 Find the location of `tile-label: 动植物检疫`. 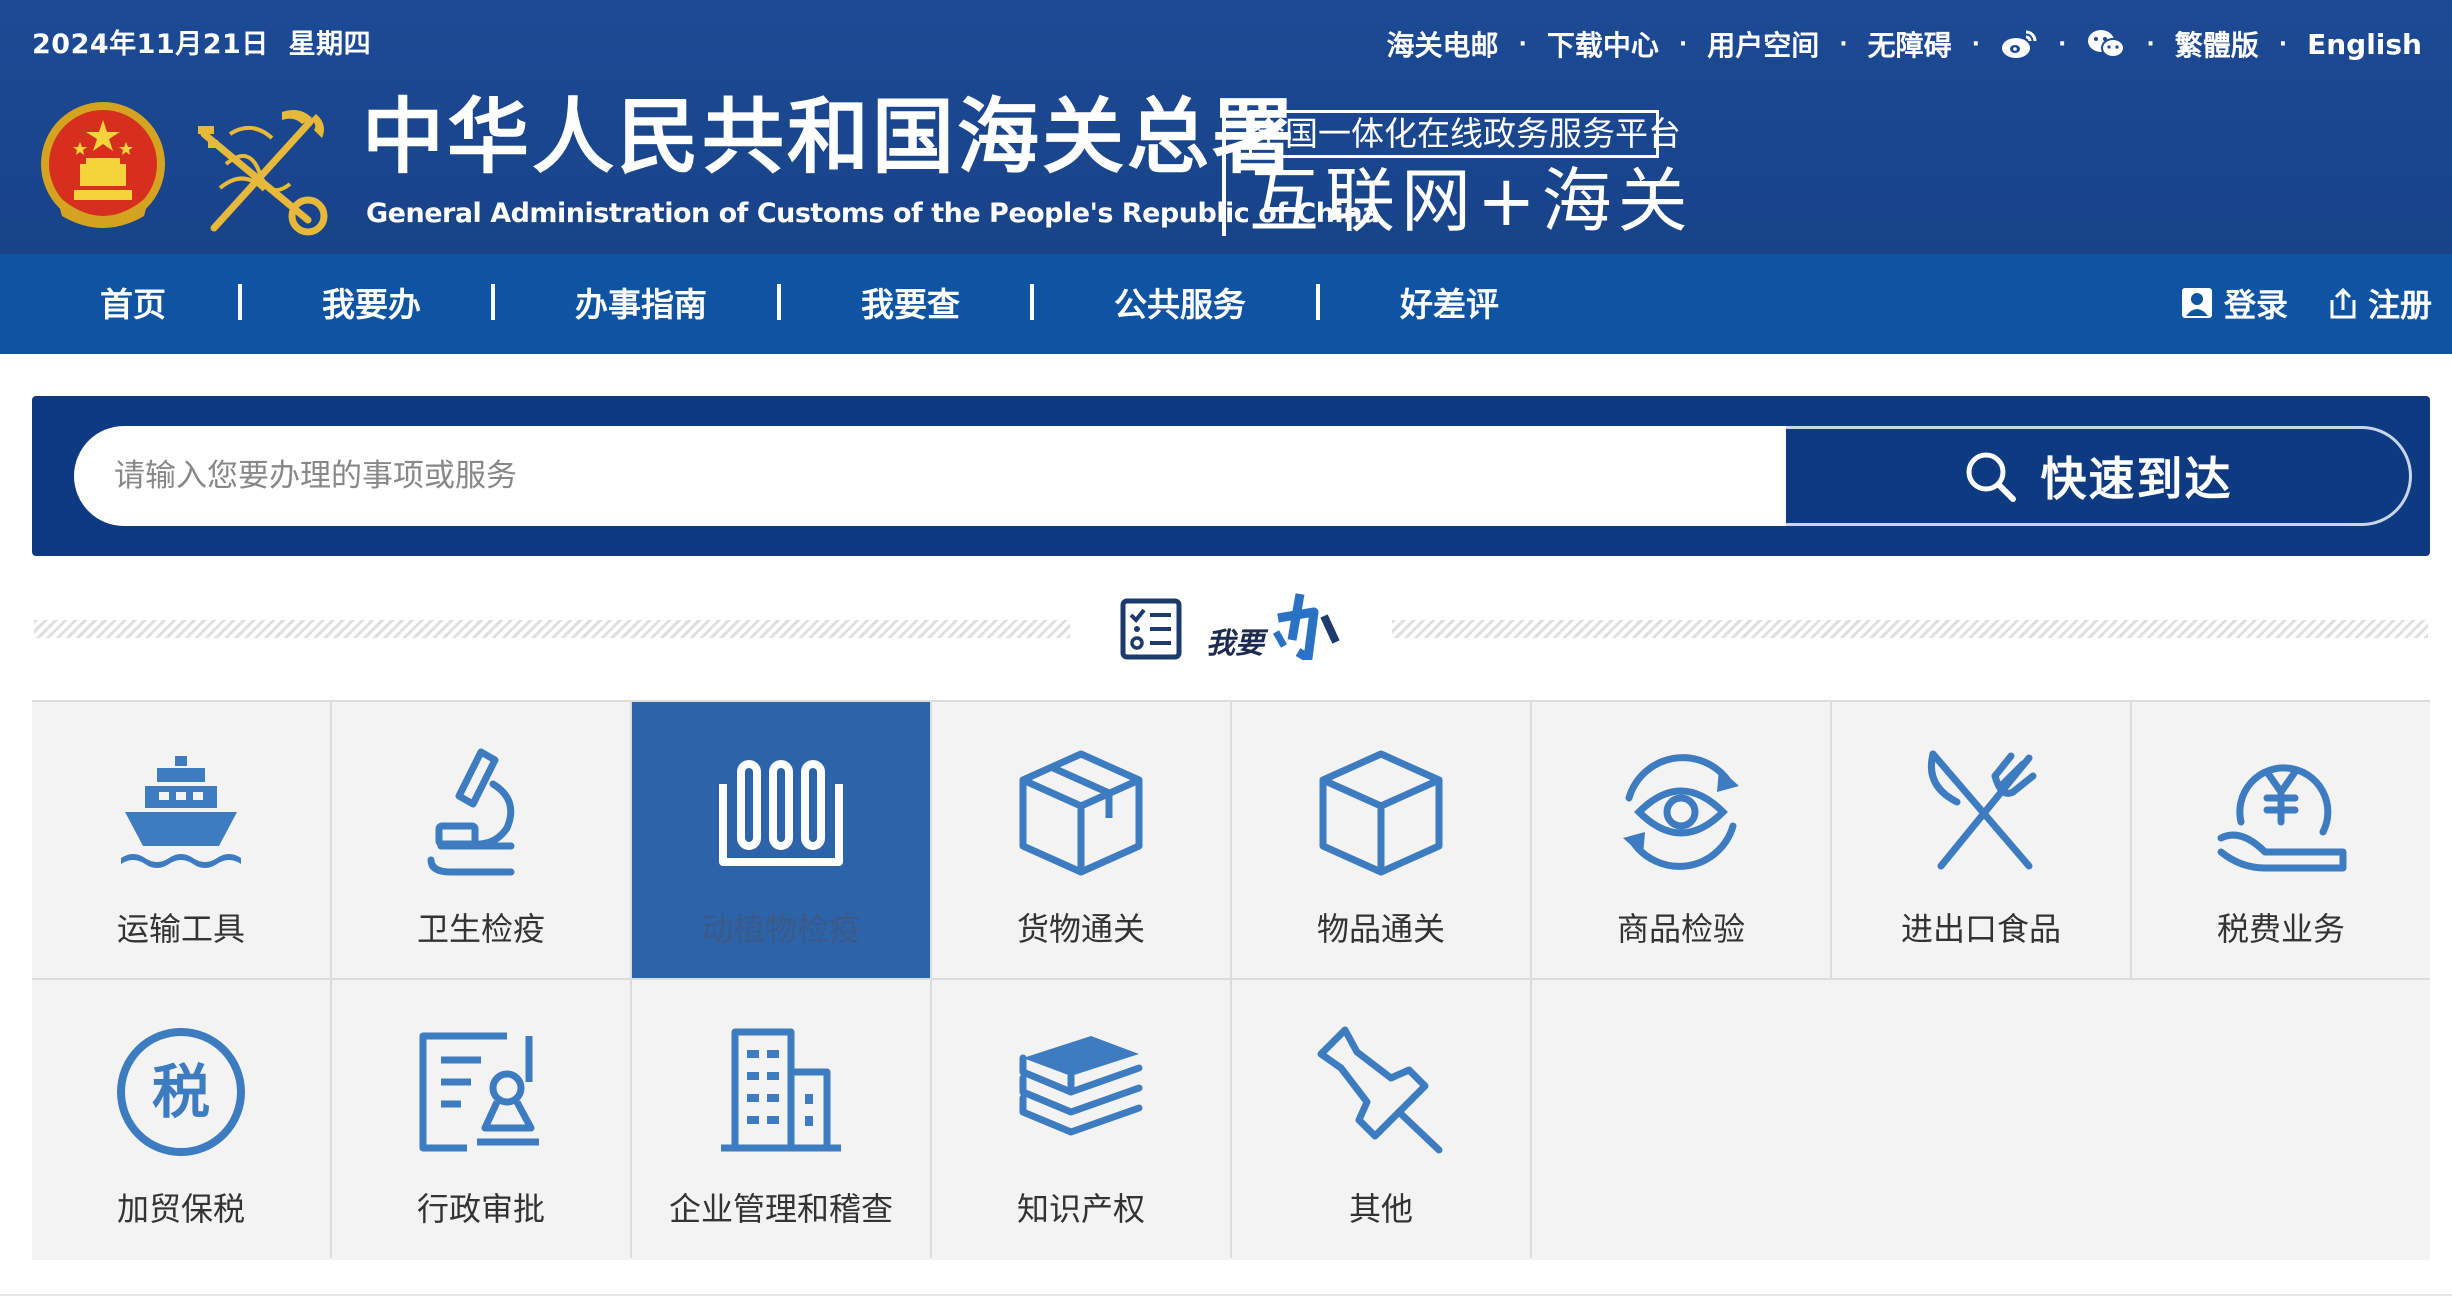

tile-label: 动植物检疫 is located at coordinates (780, 929).